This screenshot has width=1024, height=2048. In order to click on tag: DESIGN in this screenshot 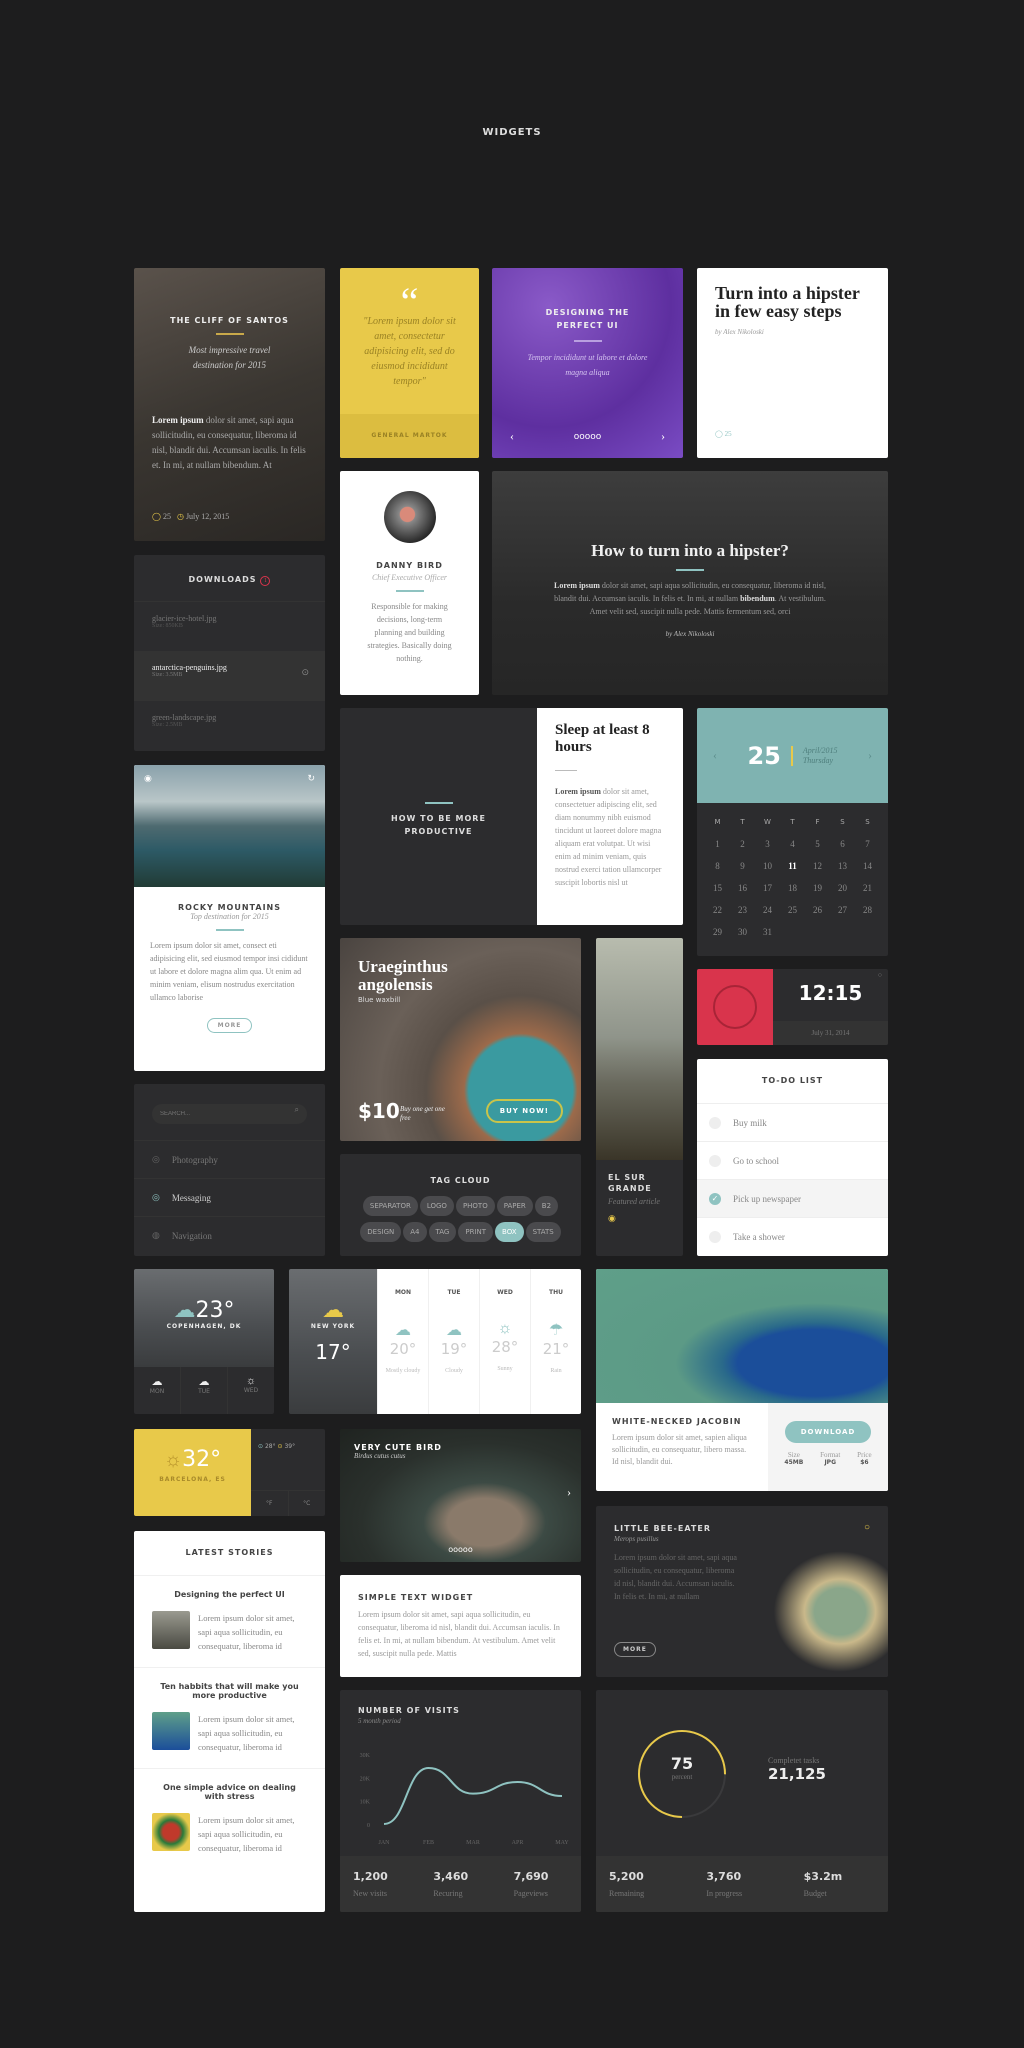, I will do `click(381, 1232)`.